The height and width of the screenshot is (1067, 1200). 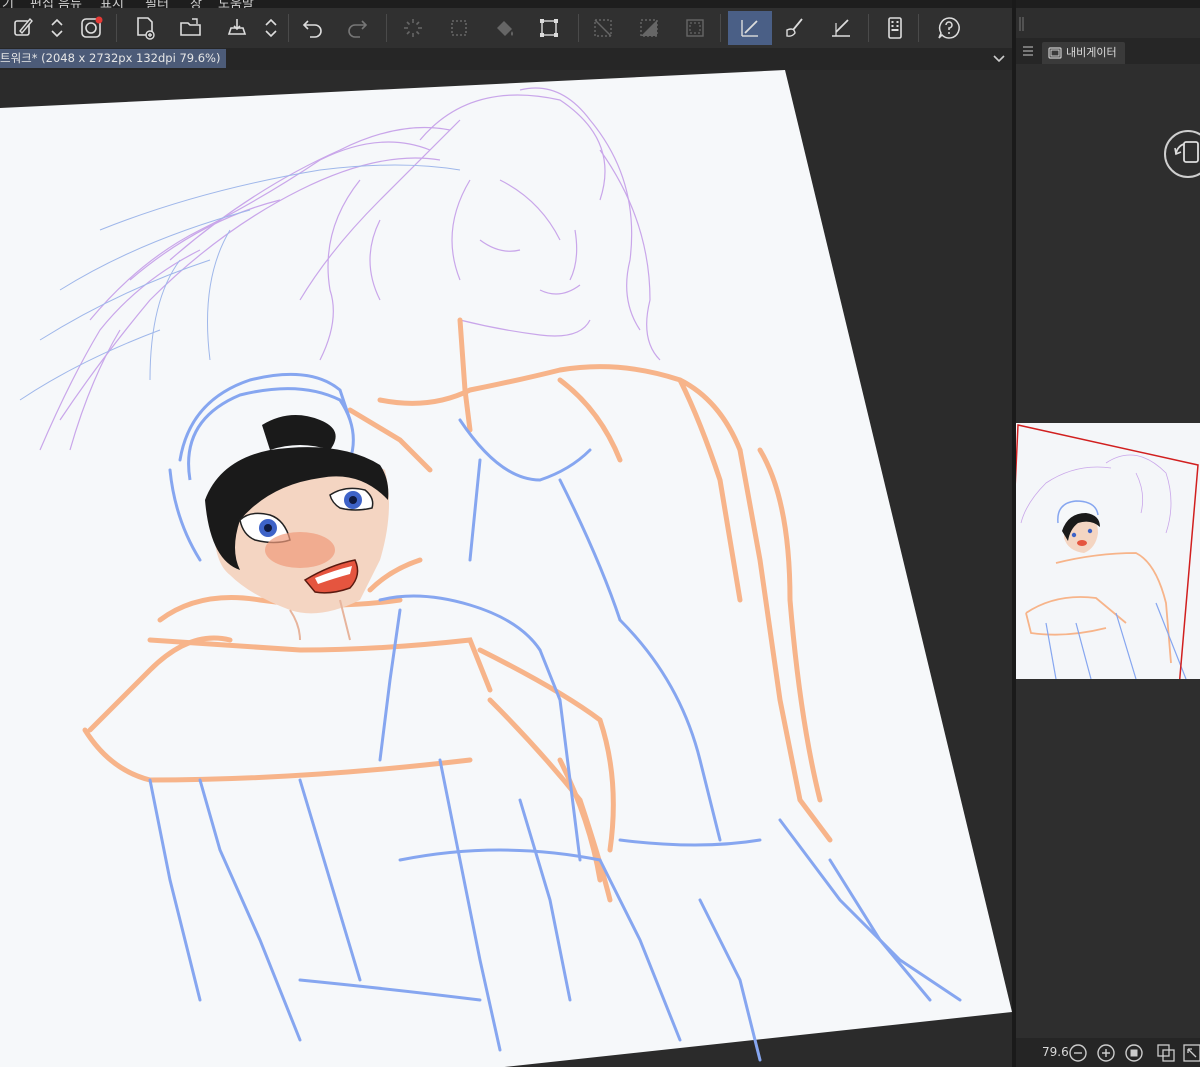 I want to click on fill-icon, so click(x=505, y=28).